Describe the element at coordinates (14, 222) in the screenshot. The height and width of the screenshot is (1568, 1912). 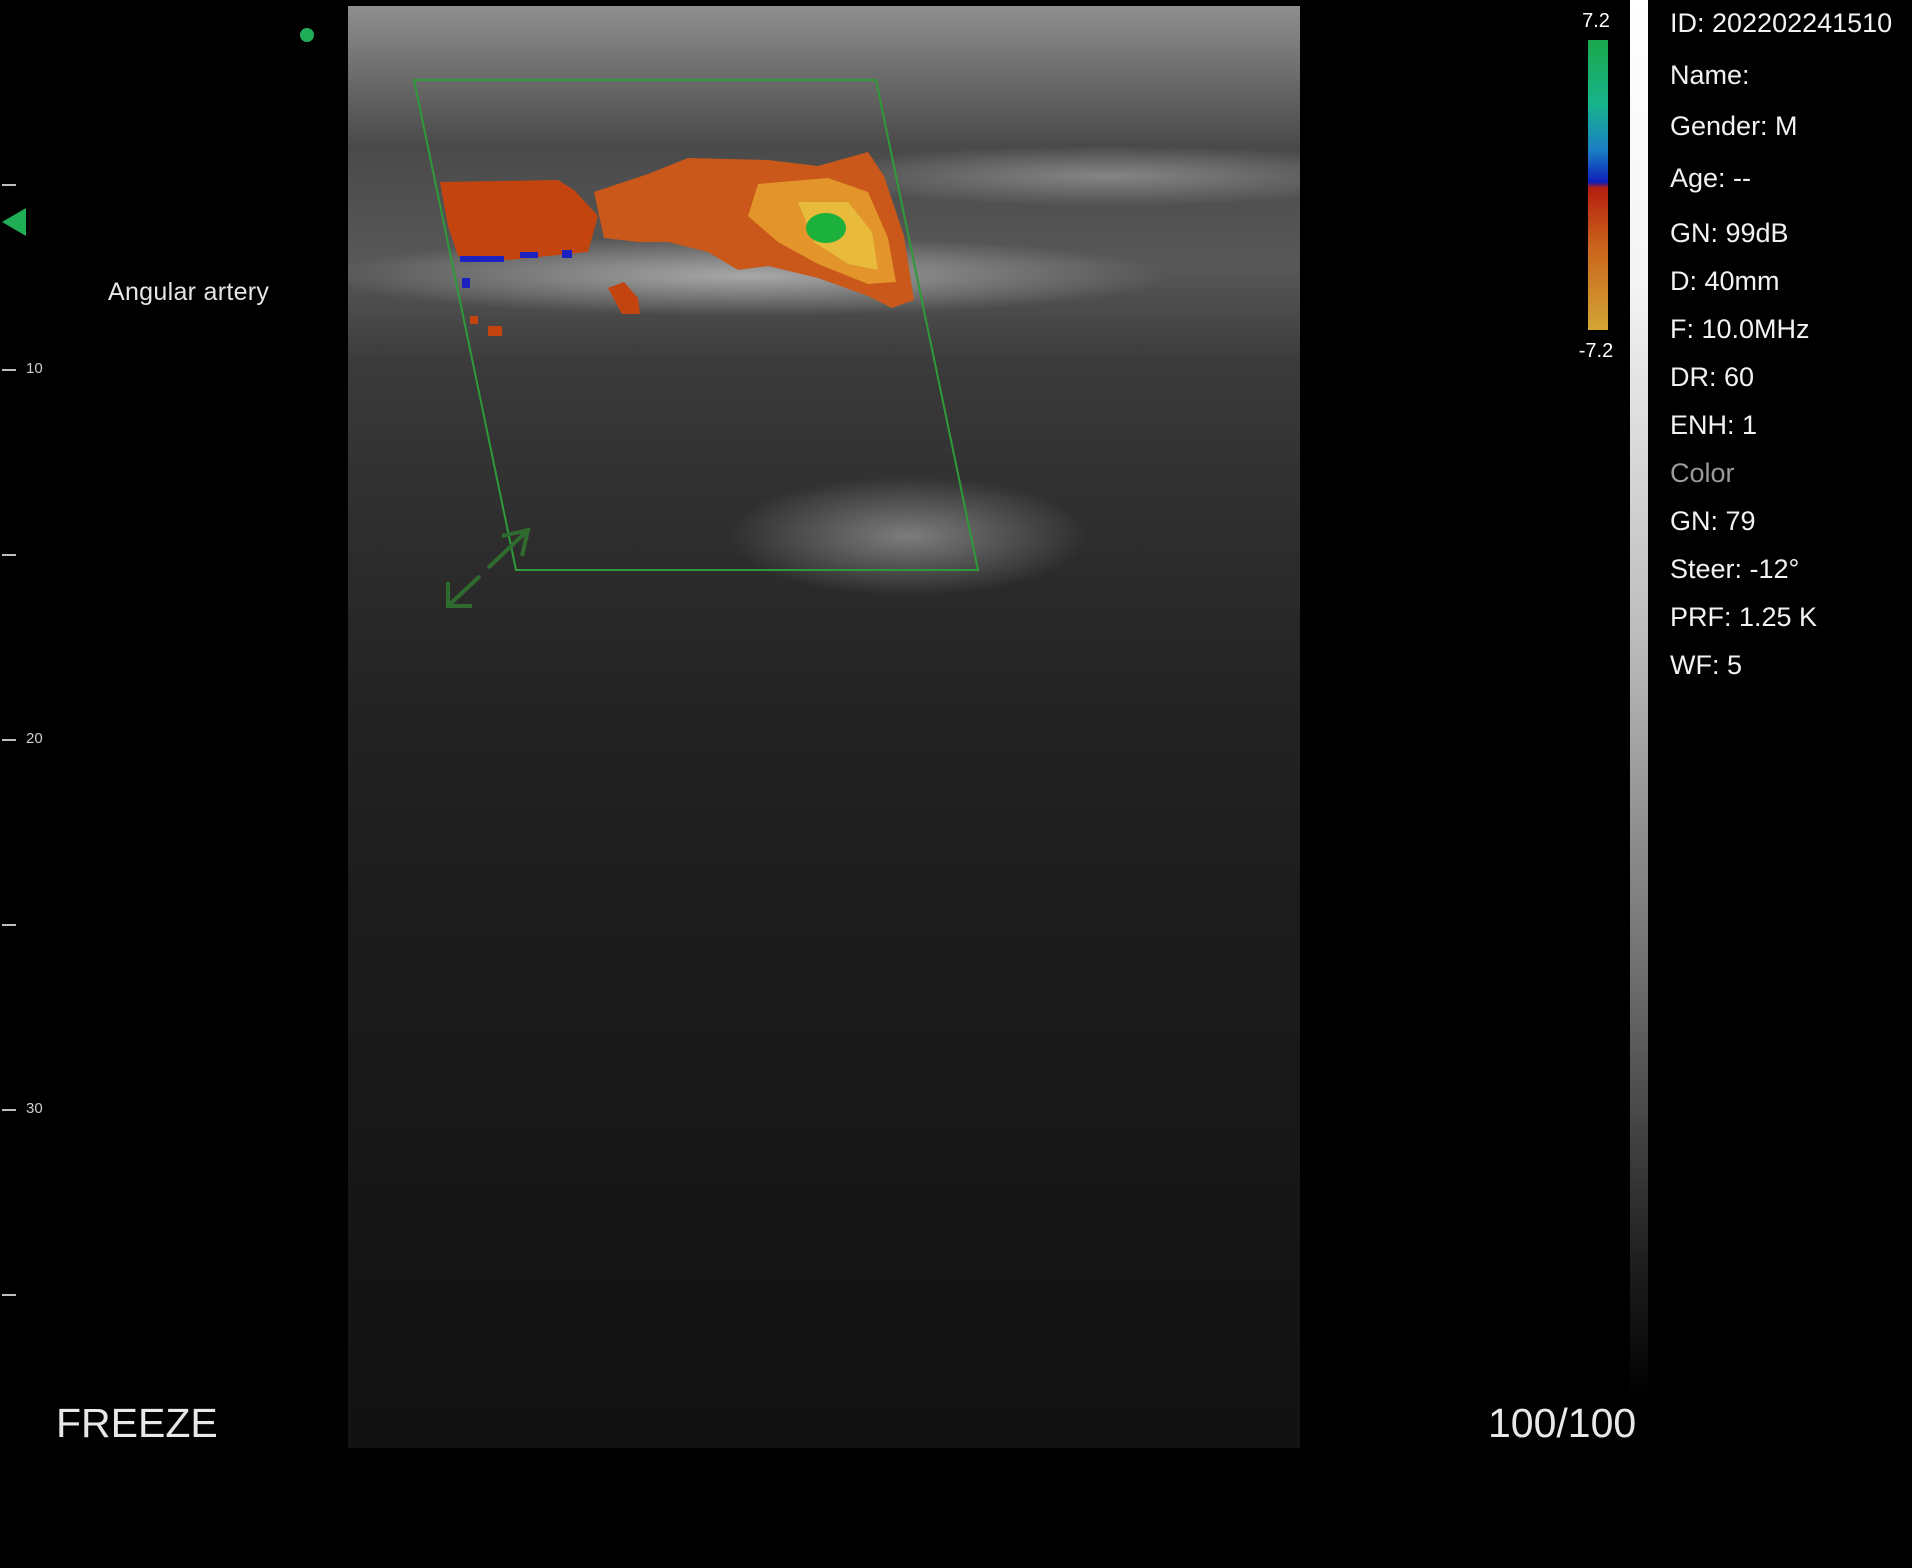
I see `probe-orientation-marker-icon` at that location.